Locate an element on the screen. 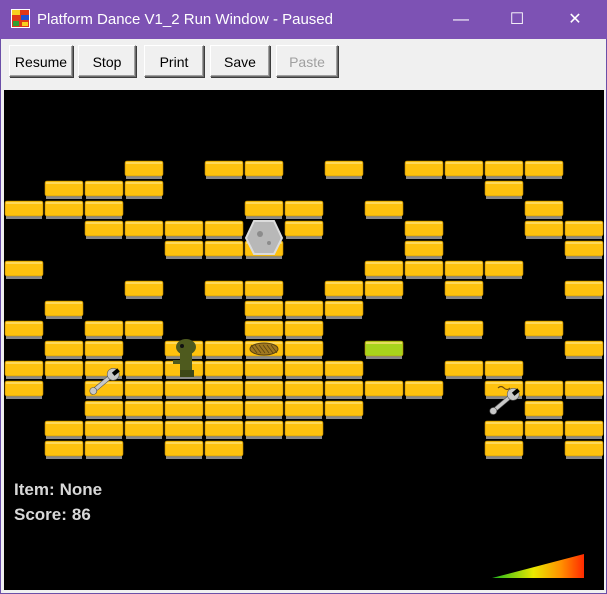 The height and width of the screenshot is (594, 607). maximize-button: ☐ is located at coordinates (517, 19).